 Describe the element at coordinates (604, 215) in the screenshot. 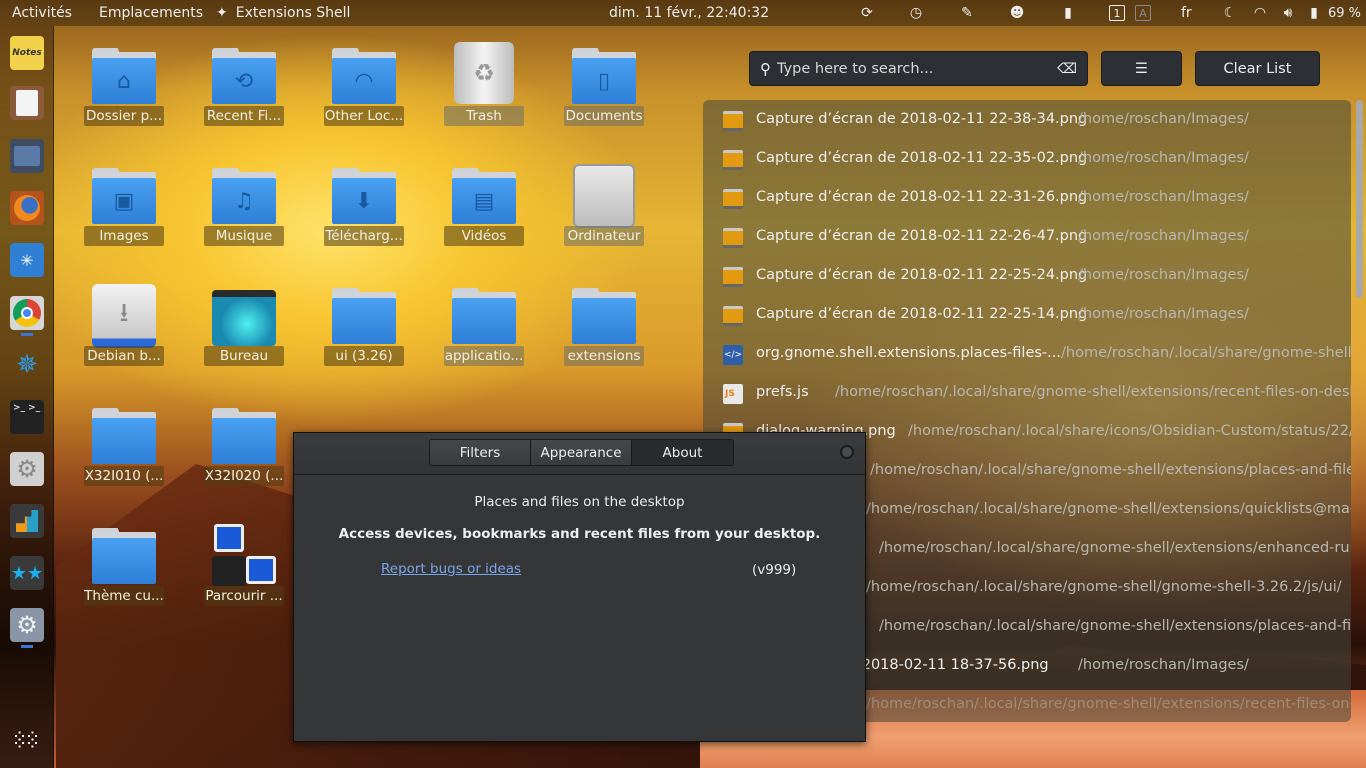

I see `desktop-icon: Ordinateur` at that location.